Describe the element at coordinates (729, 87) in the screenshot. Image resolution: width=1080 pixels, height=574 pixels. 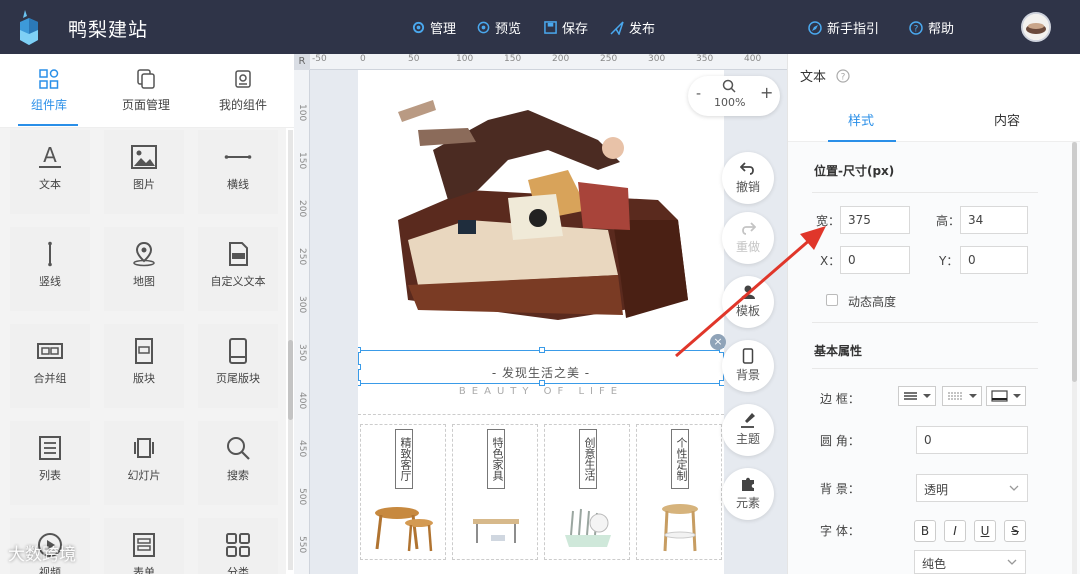
I see `zoom-search-icon` at that location.